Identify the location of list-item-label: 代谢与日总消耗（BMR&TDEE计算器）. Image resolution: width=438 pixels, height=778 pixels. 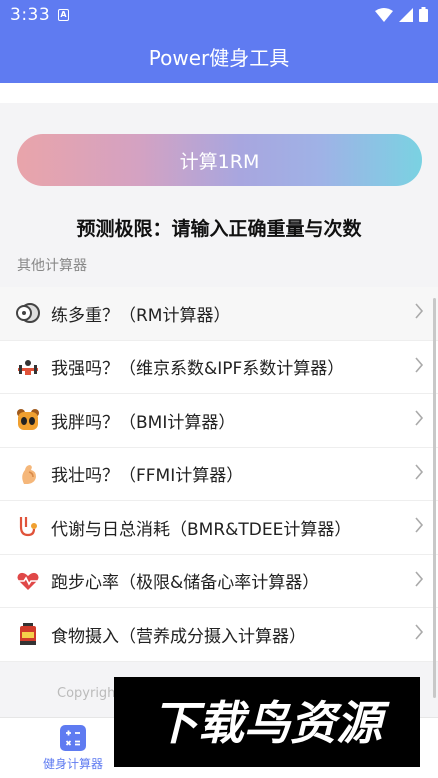
(201, 529).